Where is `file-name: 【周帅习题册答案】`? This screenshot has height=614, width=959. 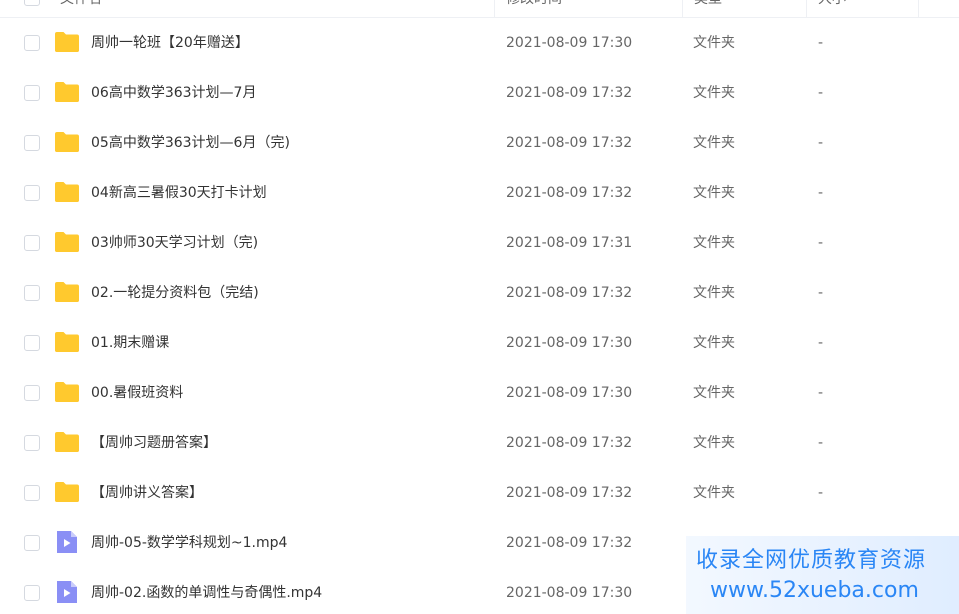 file-name: 【周帅习题册答案】 is located at coordinates (154, 443).